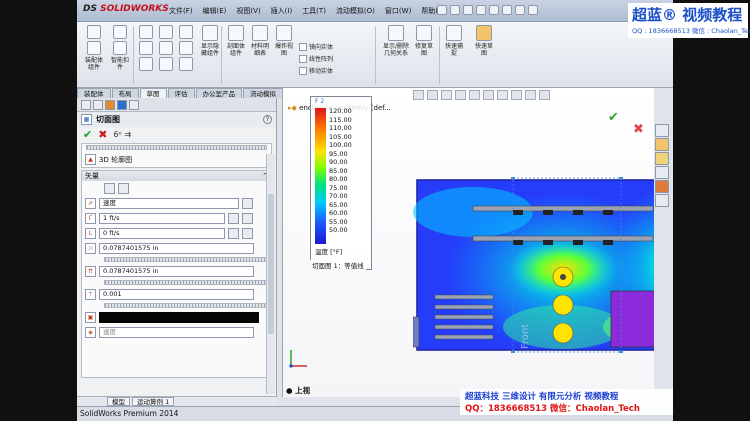 This screenshot has width=750, height=421. What do you see at coordinates (507, 10) in the screenshot?
I see `select-icon` at bounding box center [507, 10].